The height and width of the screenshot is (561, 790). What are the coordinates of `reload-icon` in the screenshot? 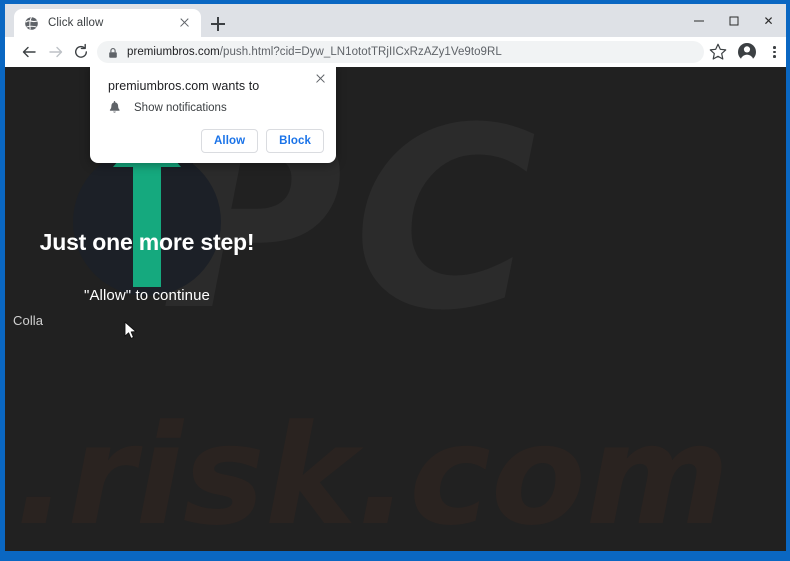 It's located at (81, 50).